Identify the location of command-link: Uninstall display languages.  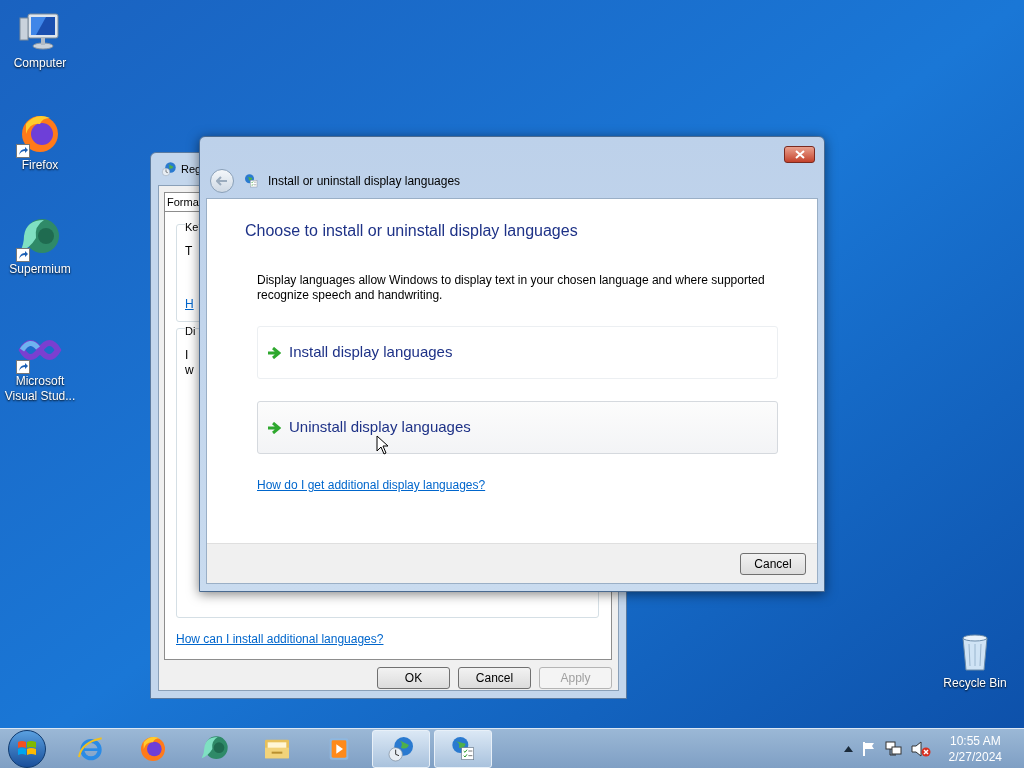
(517, 427).